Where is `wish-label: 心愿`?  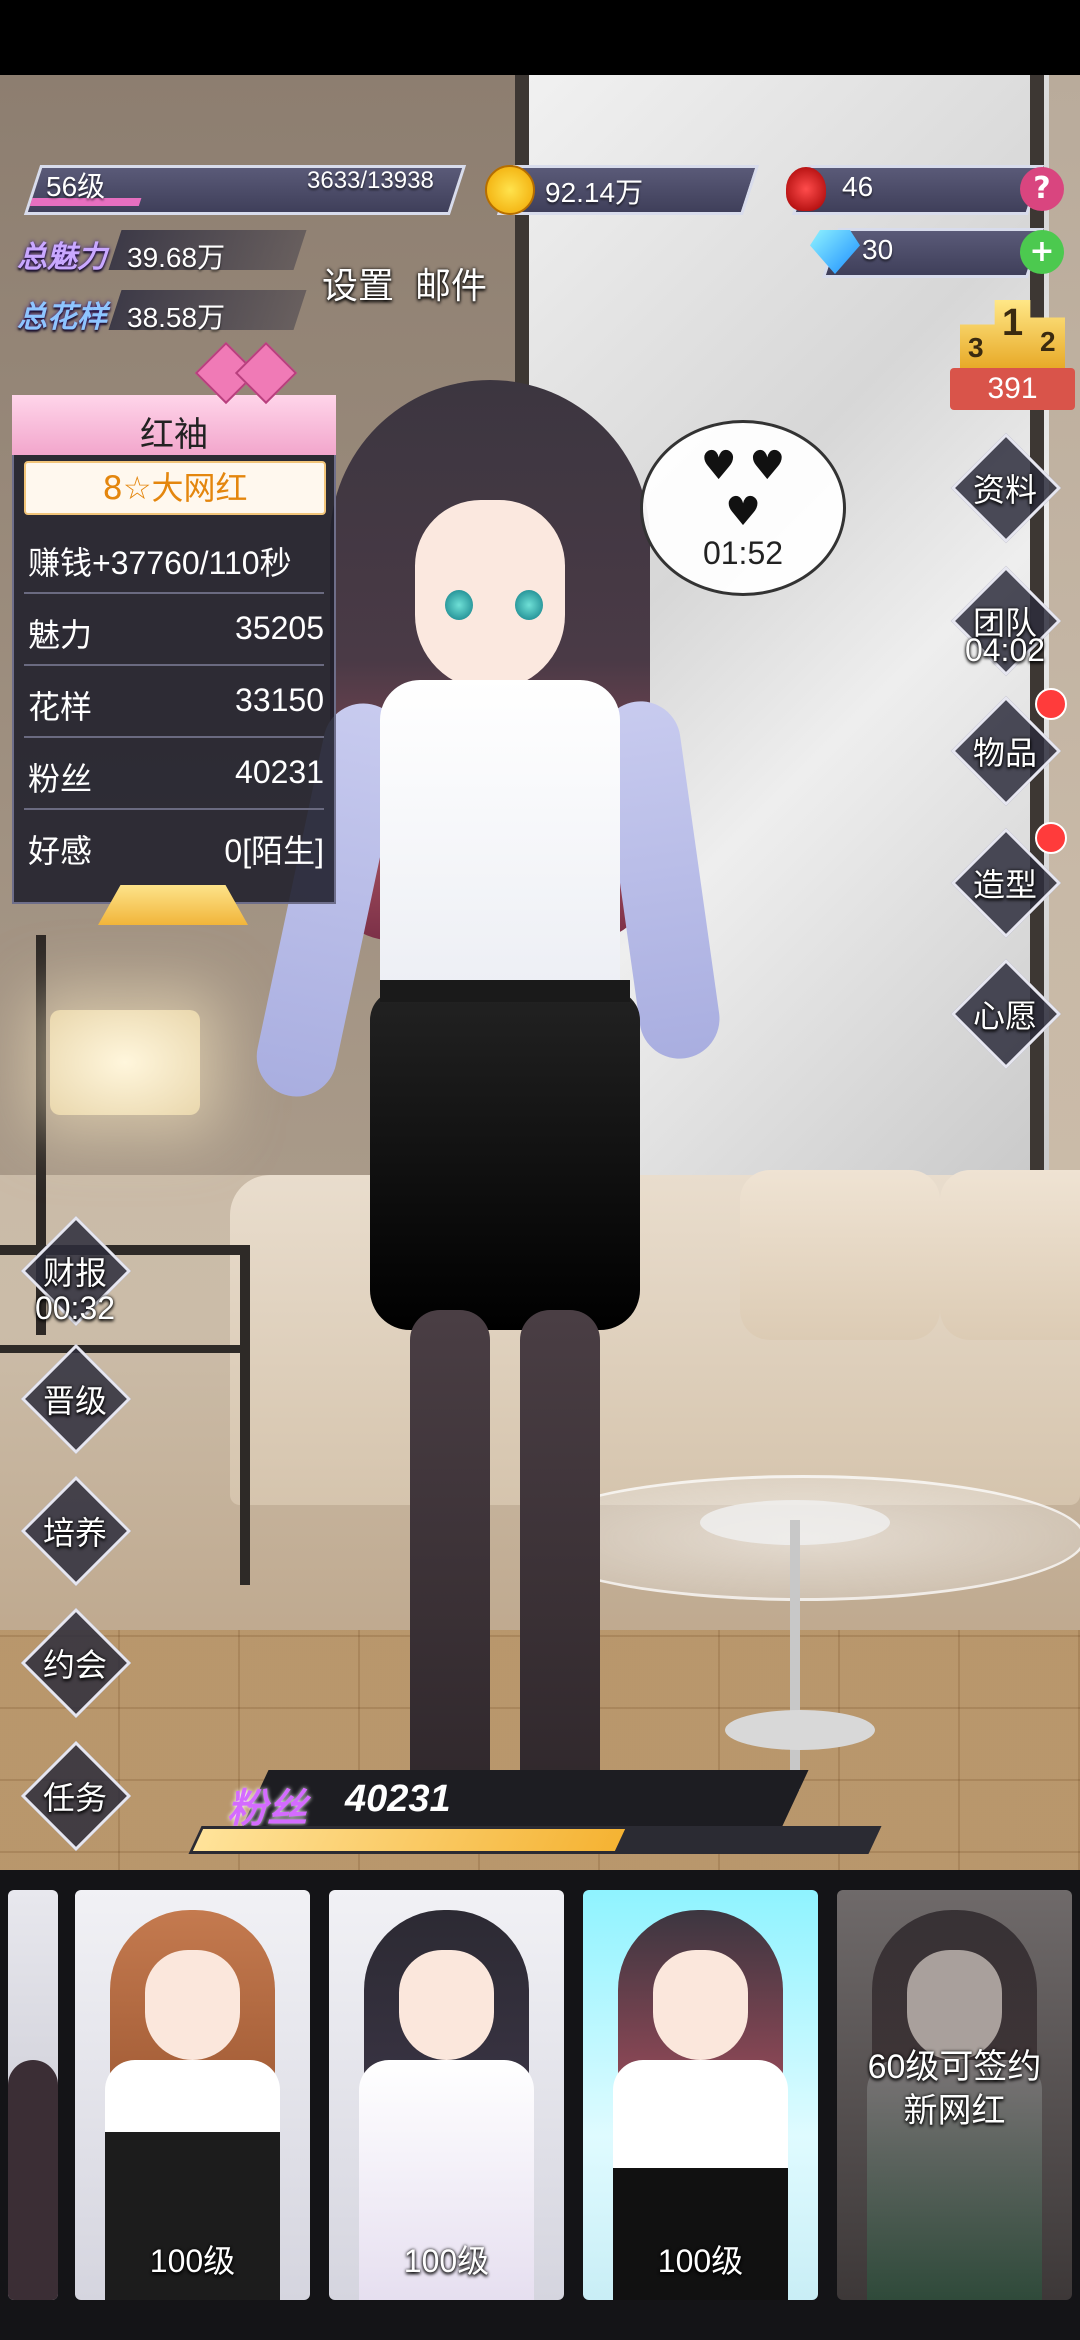
wish-label: 心愿 is located at coordinates (1004, 1016).